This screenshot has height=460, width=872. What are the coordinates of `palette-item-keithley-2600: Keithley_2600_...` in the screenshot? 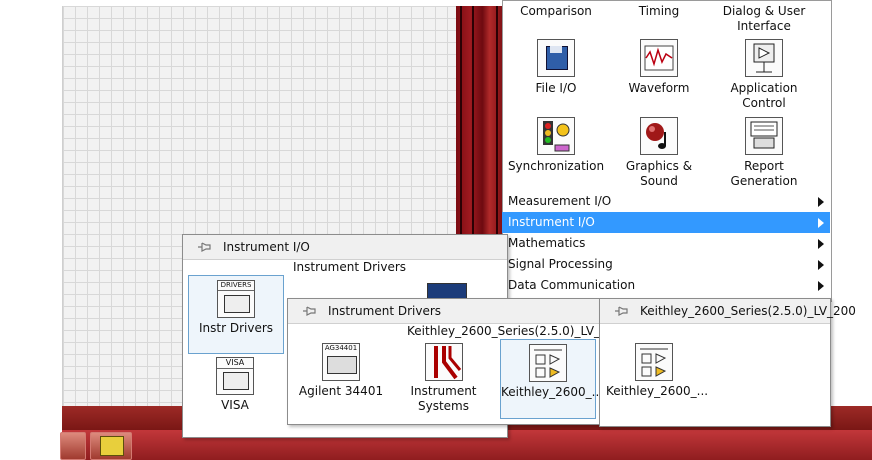 It's located at (551, 379).